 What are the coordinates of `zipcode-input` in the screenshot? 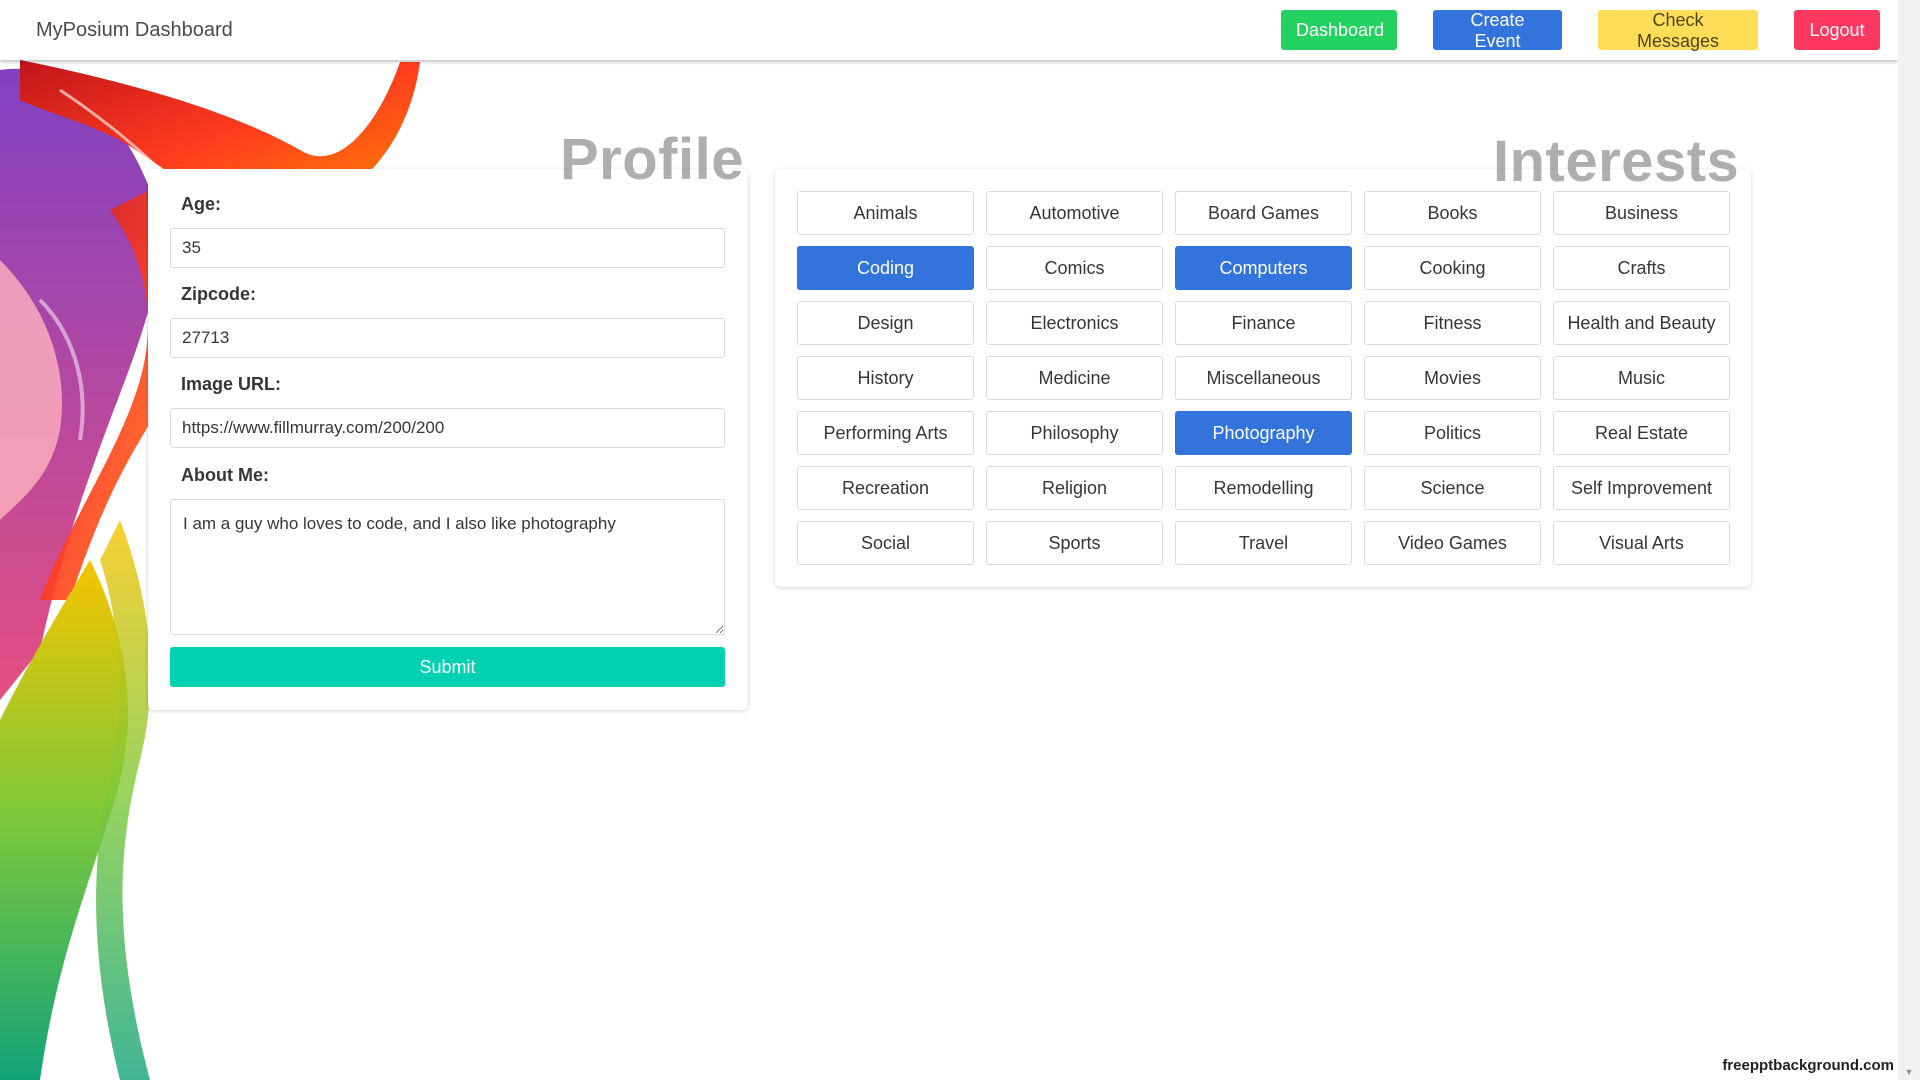 It's located at (447, 338).